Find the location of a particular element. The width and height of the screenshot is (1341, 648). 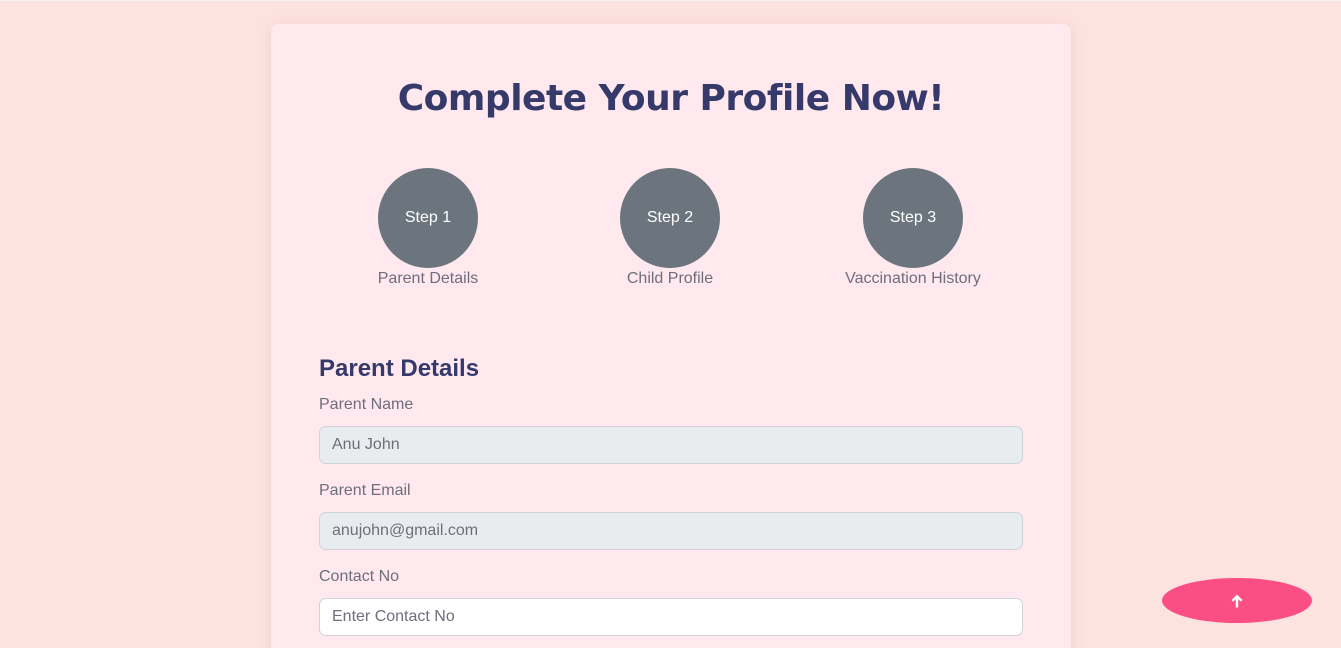

parent-name-field is located at coordinates (671, 445).